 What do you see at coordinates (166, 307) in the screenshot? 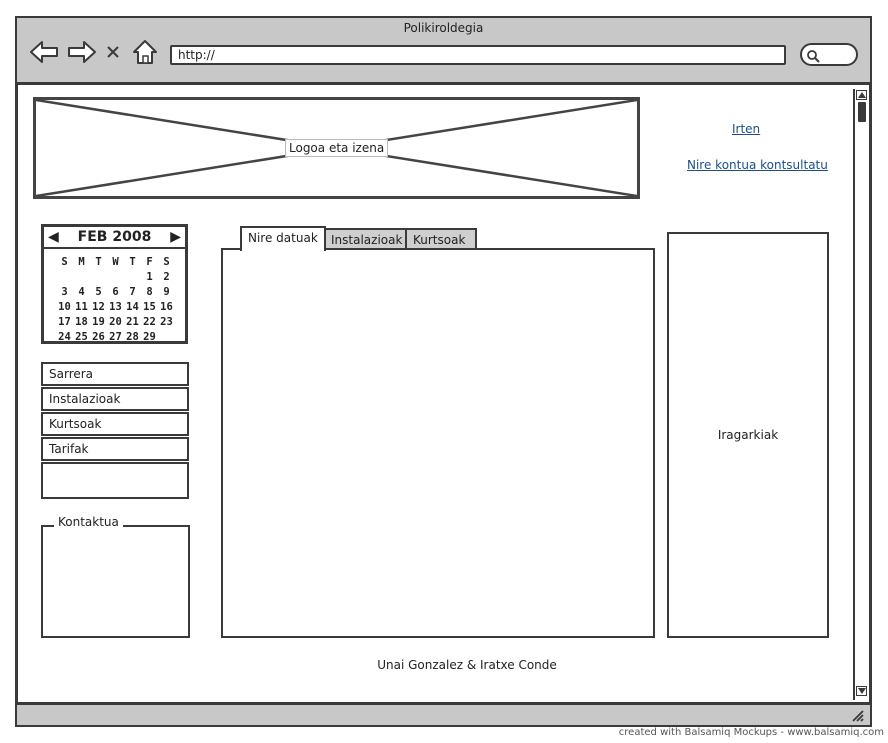
I see `calendar-day: 16` at bounding box center [166, 307].